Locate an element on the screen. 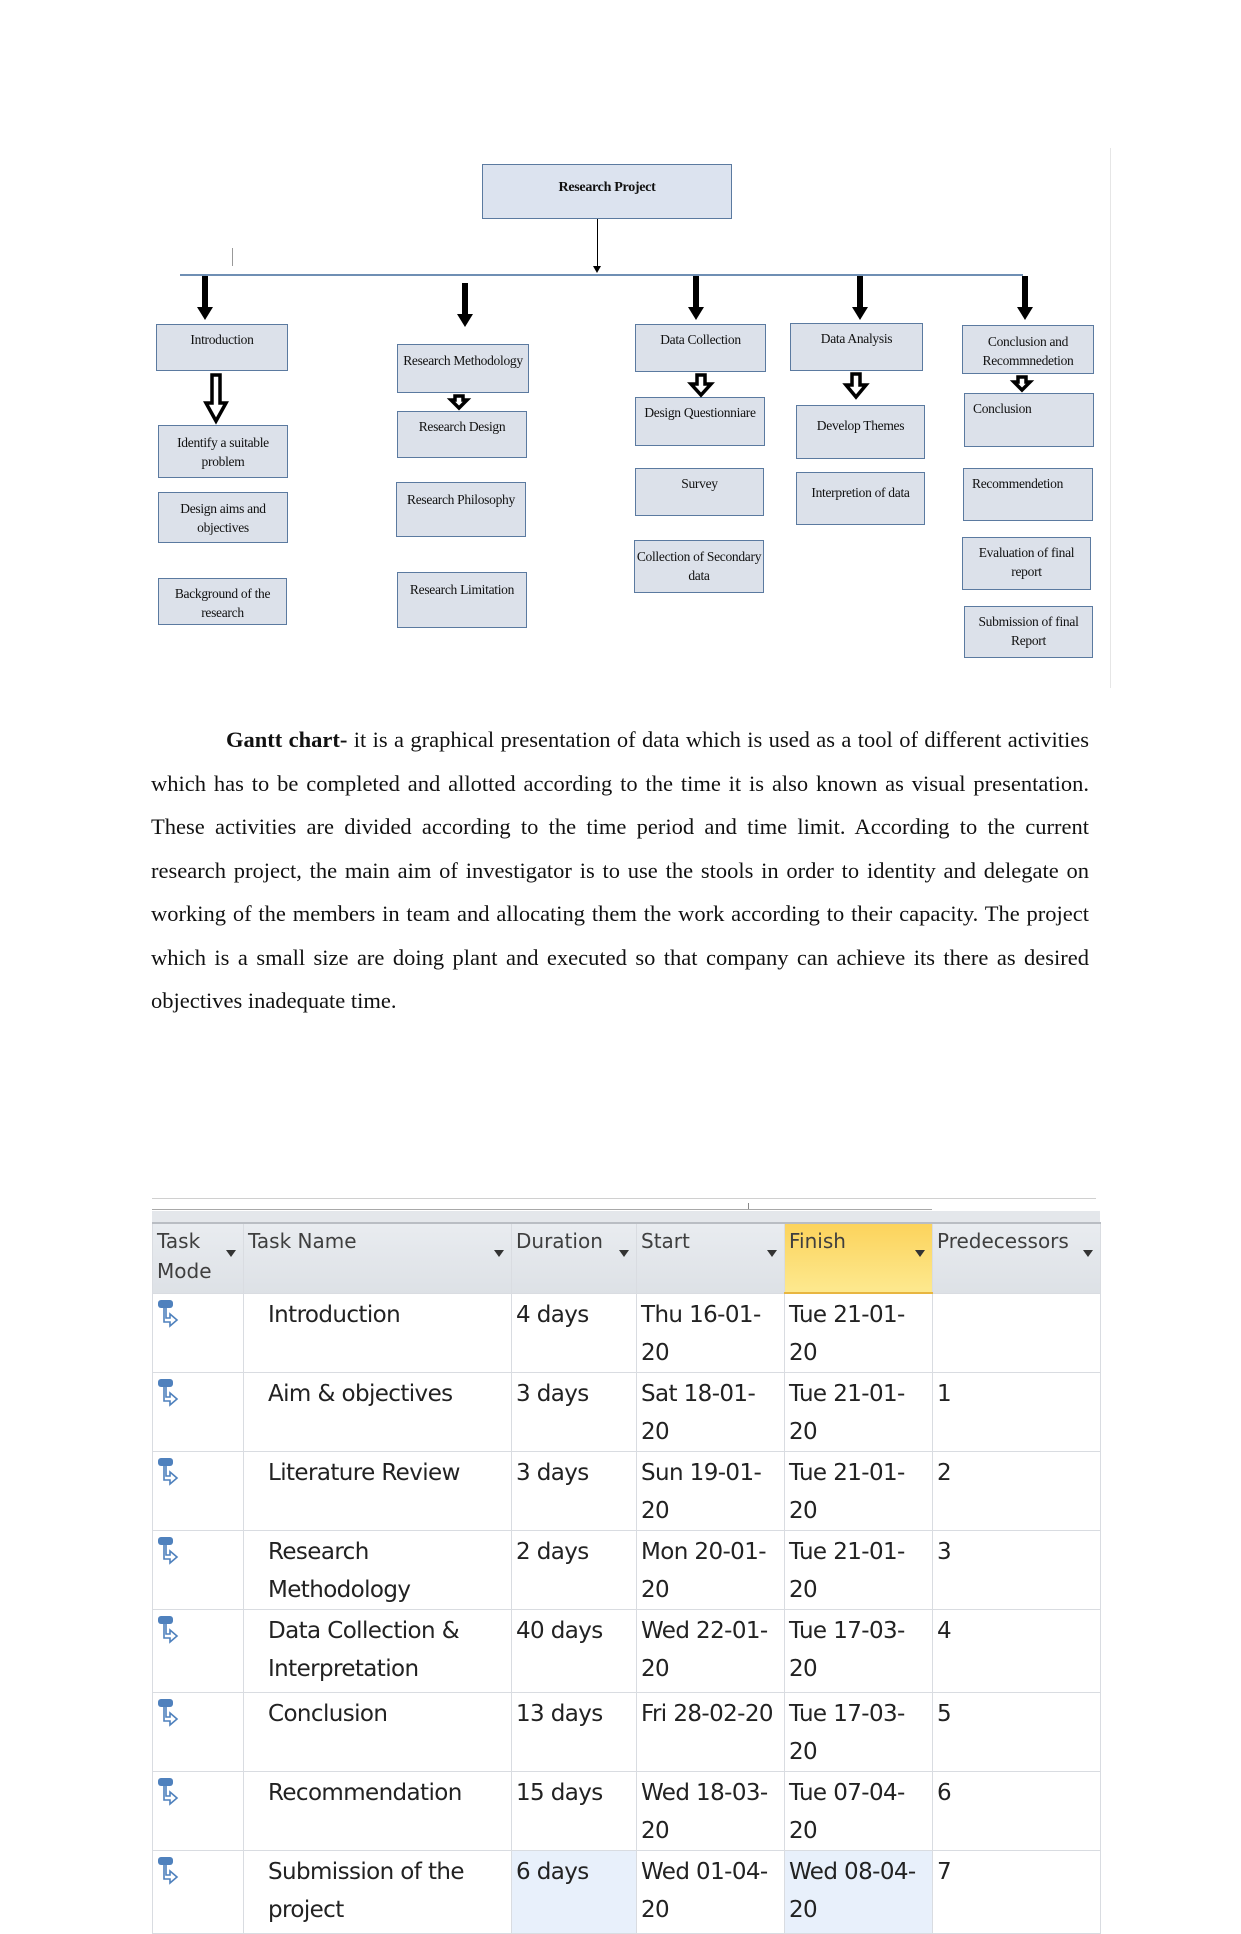 Image resolution: width=1241 pixels, height=1934 pixels. box-design-questionnaire: Design Questionniare is located at coordinates (700, 421).